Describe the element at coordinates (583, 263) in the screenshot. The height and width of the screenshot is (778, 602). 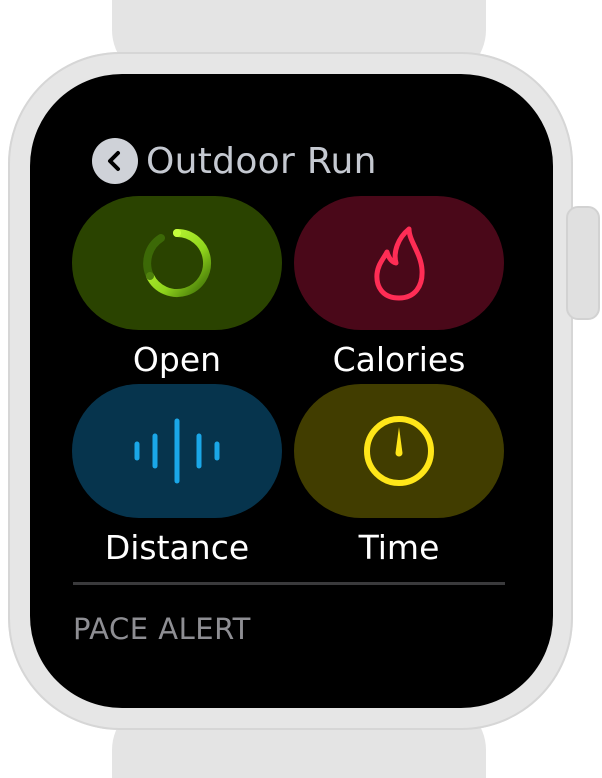
I see `digital-crown` at that location.